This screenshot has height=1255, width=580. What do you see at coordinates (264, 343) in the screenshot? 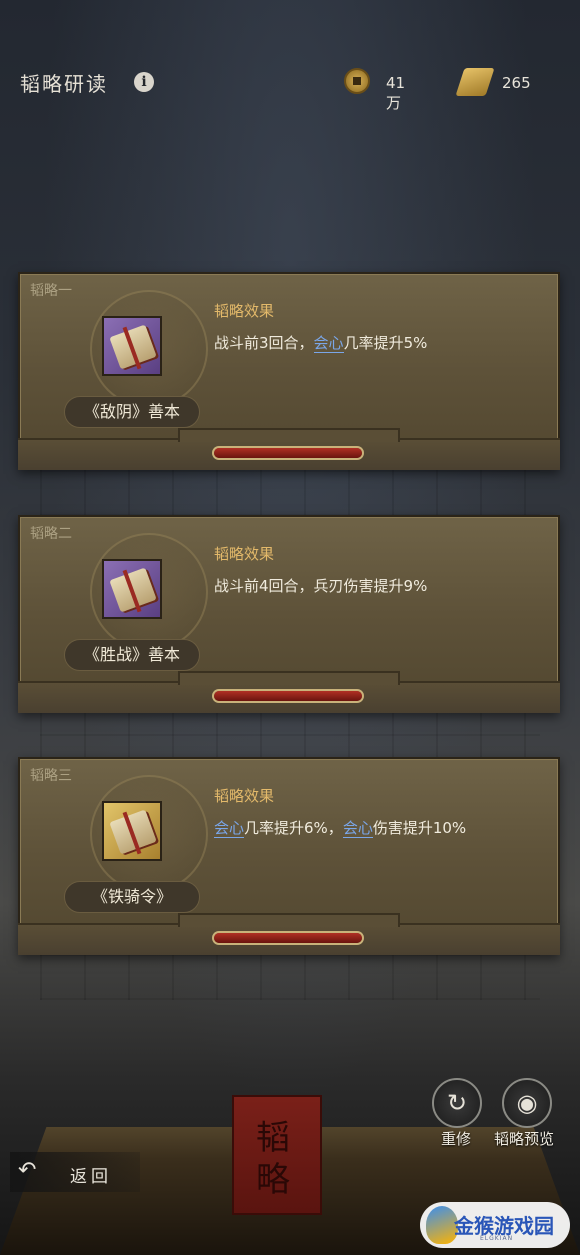
I see `effect-text-part: 战斗前3回合，` at bounding box center [264, 343].